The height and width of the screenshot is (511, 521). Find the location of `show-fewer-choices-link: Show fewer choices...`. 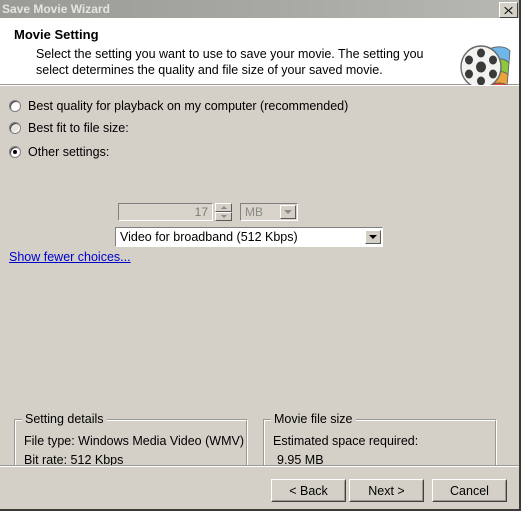

show-fewer-choices-link: Show fewer choices... is located at coordinates (70, 257).